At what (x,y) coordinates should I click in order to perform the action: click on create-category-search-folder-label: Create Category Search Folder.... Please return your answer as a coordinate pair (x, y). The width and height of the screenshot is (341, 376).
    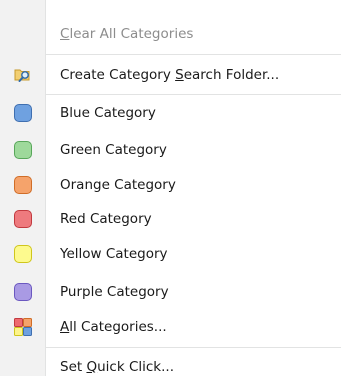
    Looking at the image, I should click on (170, 75).